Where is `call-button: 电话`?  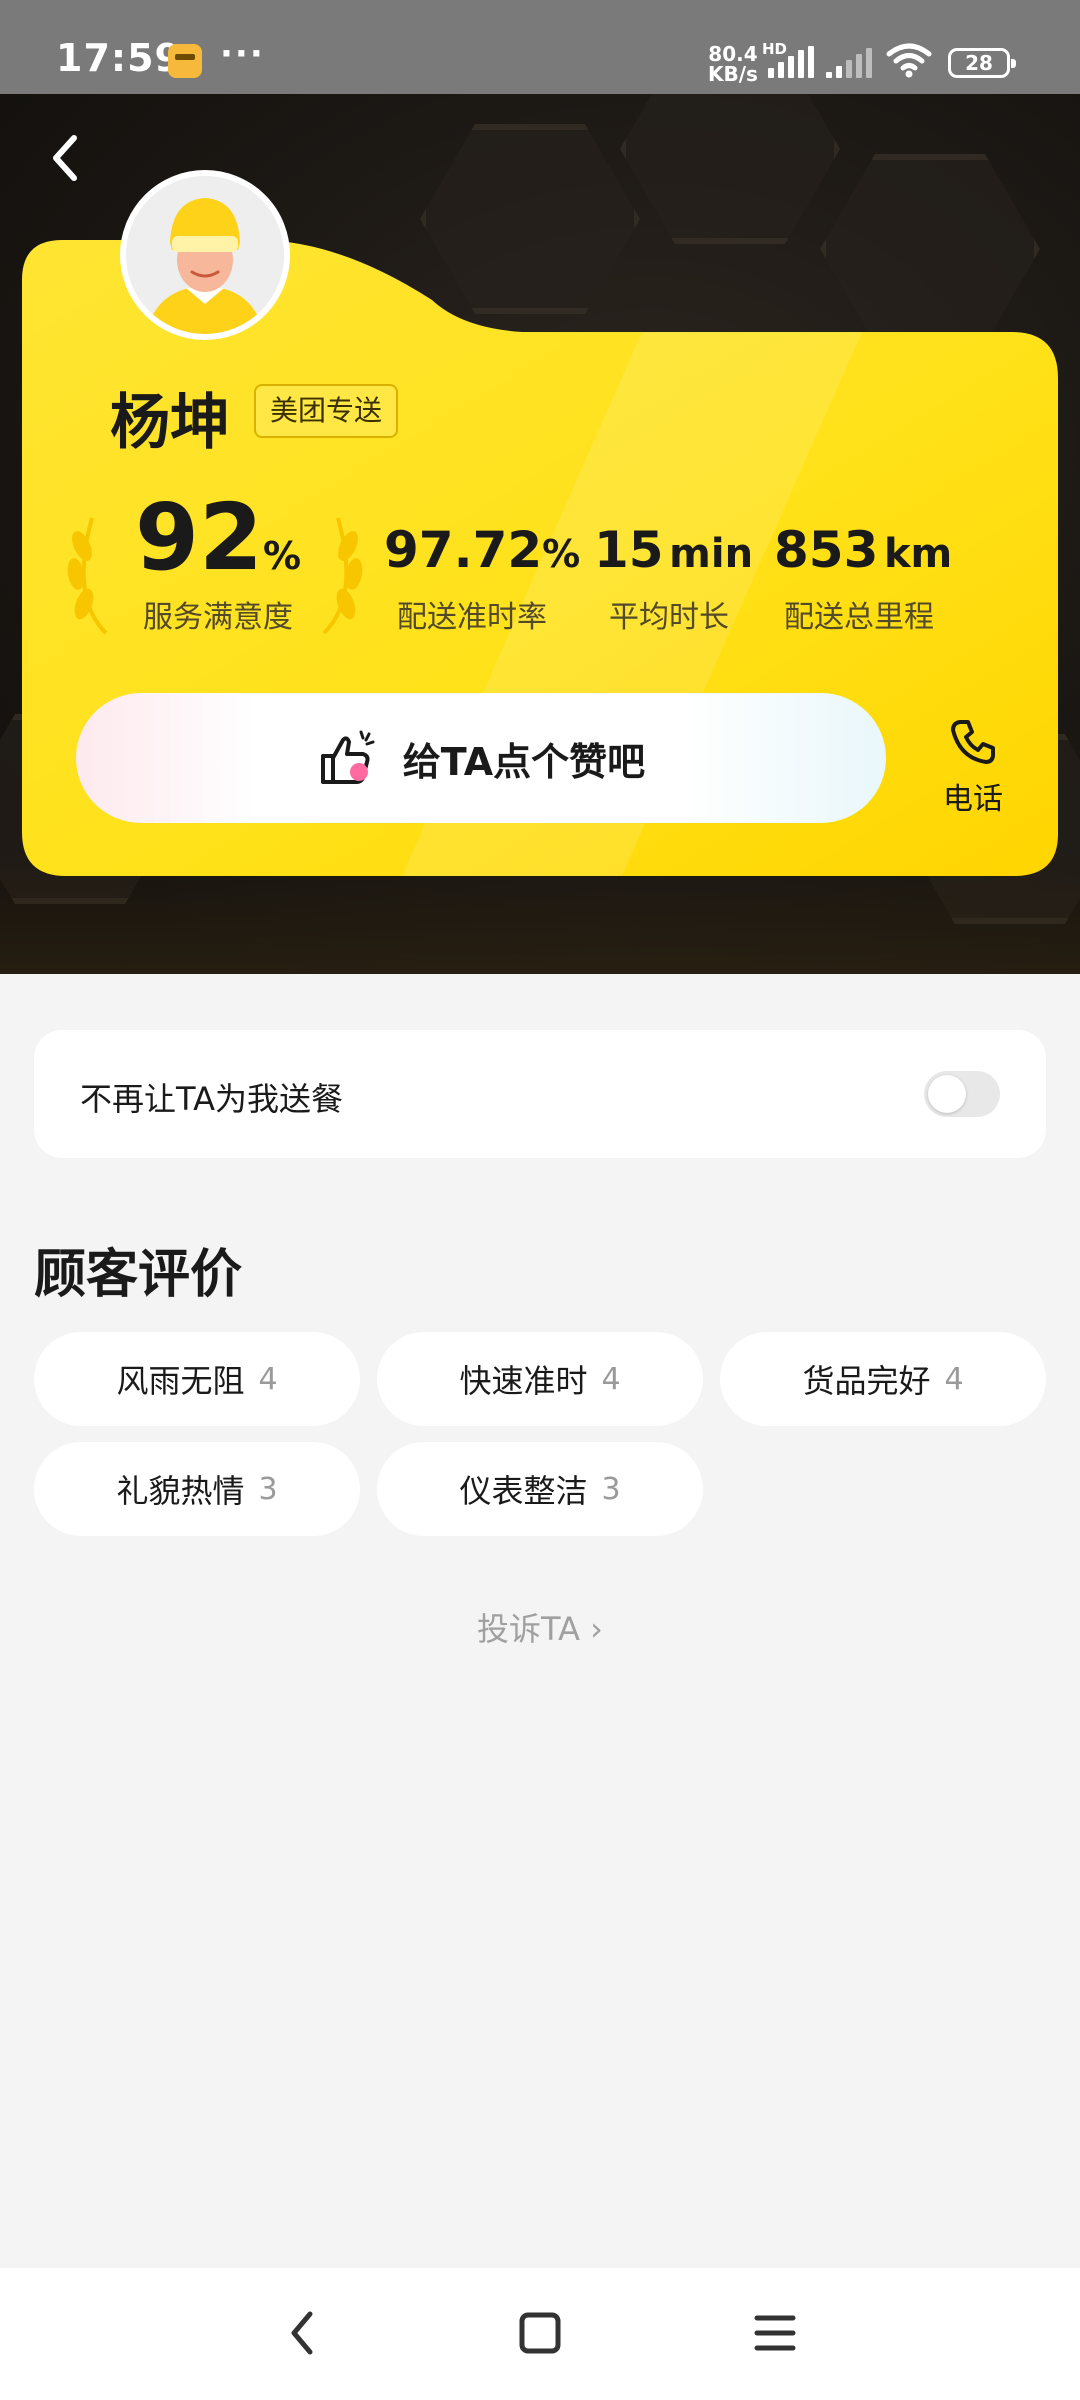
call-button: 电话 is located at coordinates (973, 767).